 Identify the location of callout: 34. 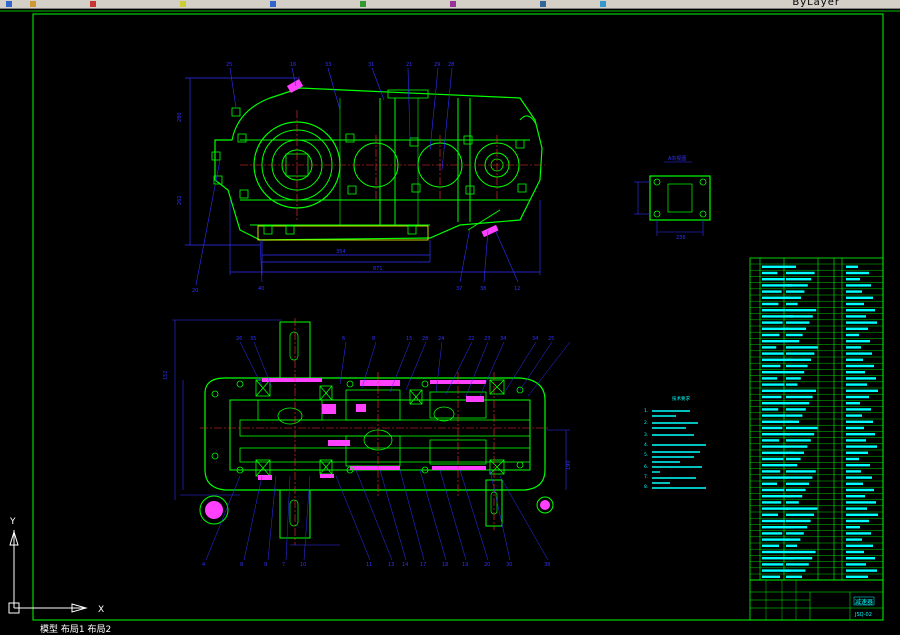
(503, 339).